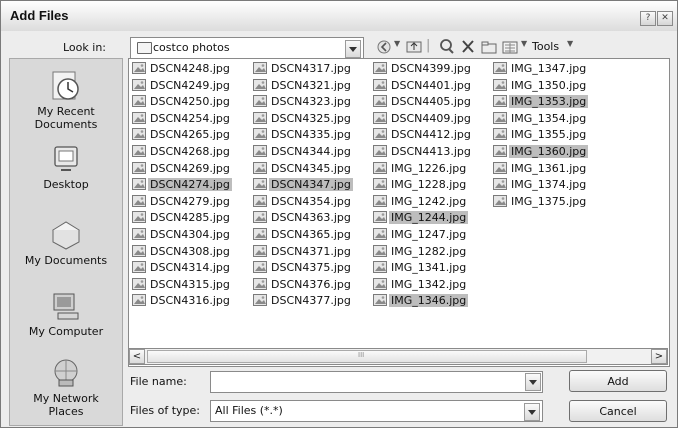  Describe the element at coordinates (545, 50) in the screenshot. I see `tools-menu: Tools` at that location.